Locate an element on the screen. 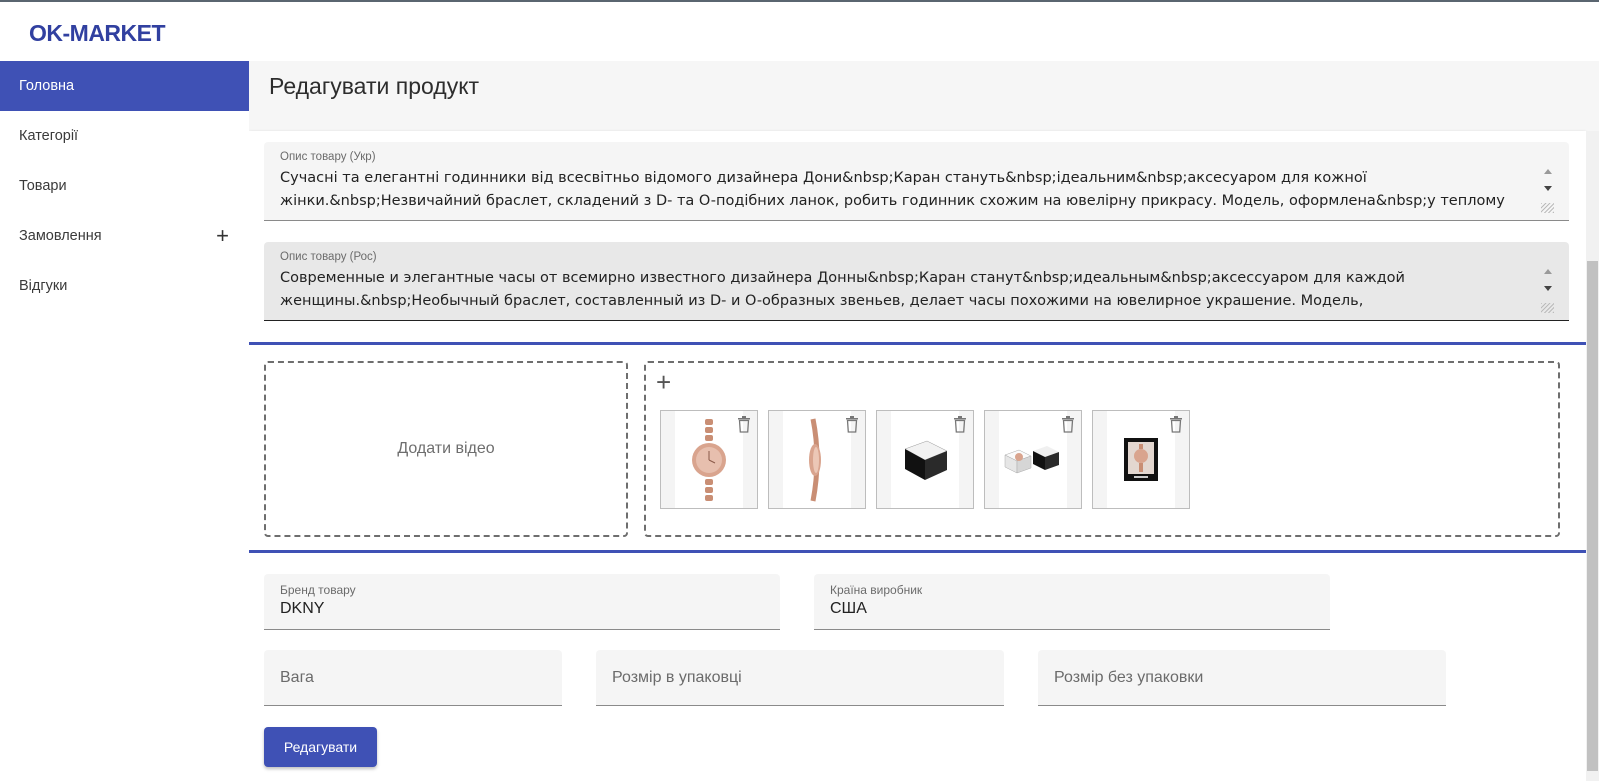  add-image-plus-icon: + is located at coordinates (663, 382).